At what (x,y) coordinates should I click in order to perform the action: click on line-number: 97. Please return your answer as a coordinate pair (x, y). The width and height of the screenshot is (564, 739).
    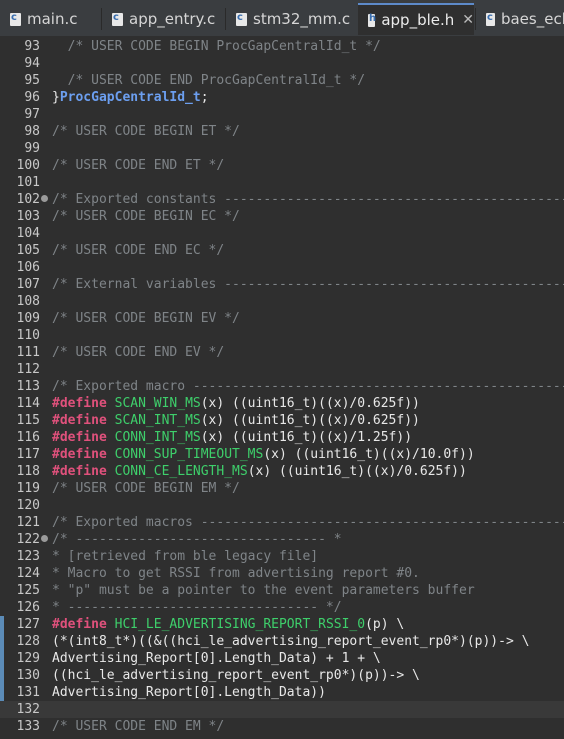
    Looking at the image, I should click on (32, 114).